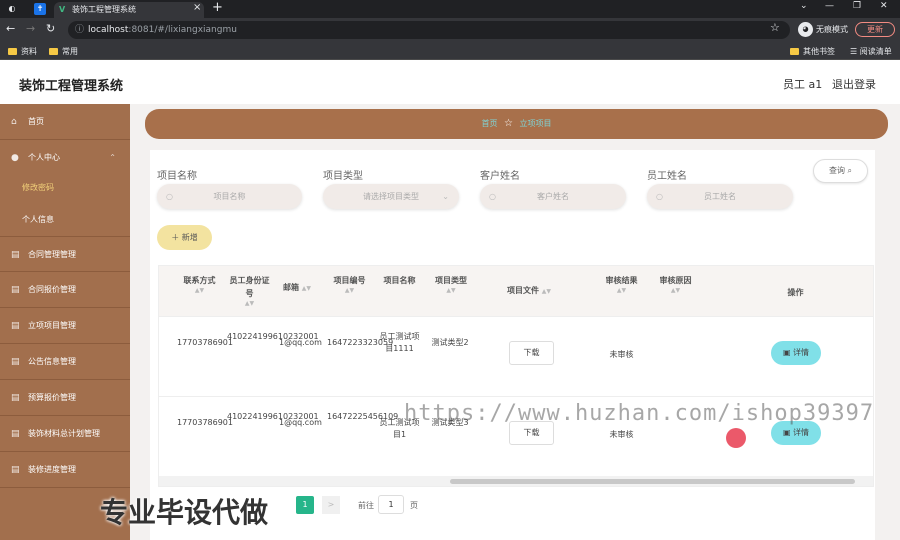 The height and width of the screenshot is (540, 900). I want to click on sidebar-subitem-info: 个人信息, so click(65, 219).